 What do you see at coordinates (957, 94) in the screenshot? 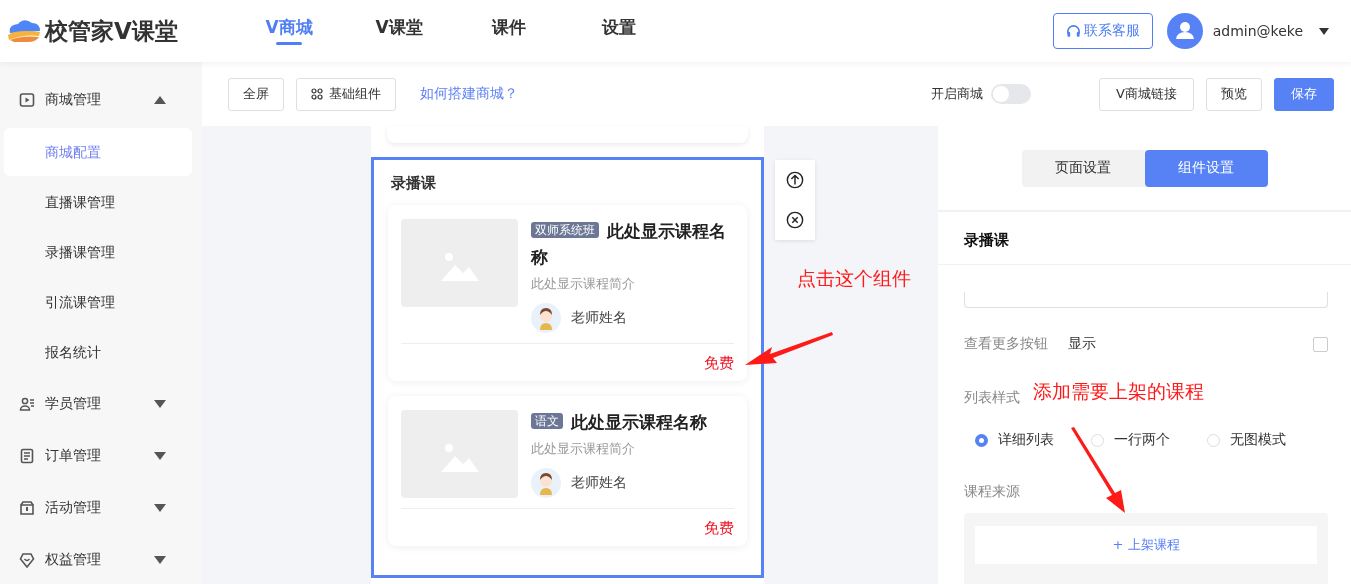
I see `switch-label: 开启商城` at bounding box center [957, 94].